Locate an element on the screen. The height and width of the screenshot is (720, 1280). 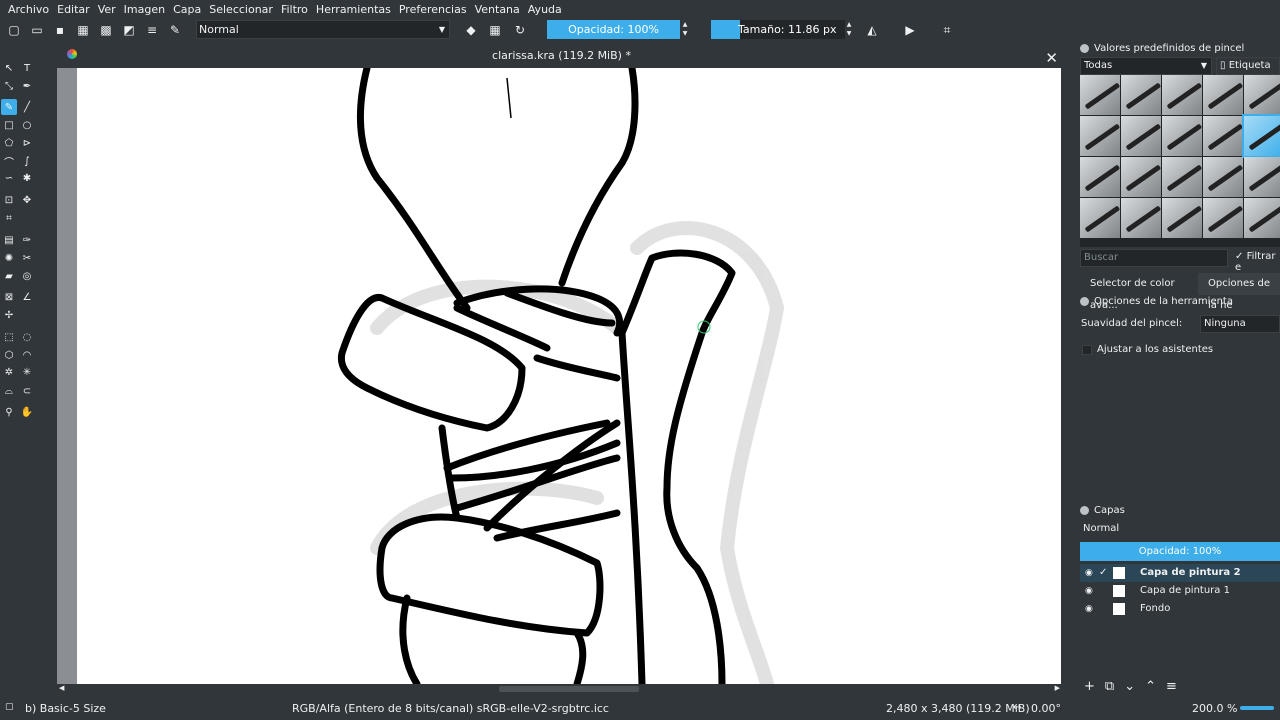
multibrush-icon: ✱ is located at coordinates (27, 178).